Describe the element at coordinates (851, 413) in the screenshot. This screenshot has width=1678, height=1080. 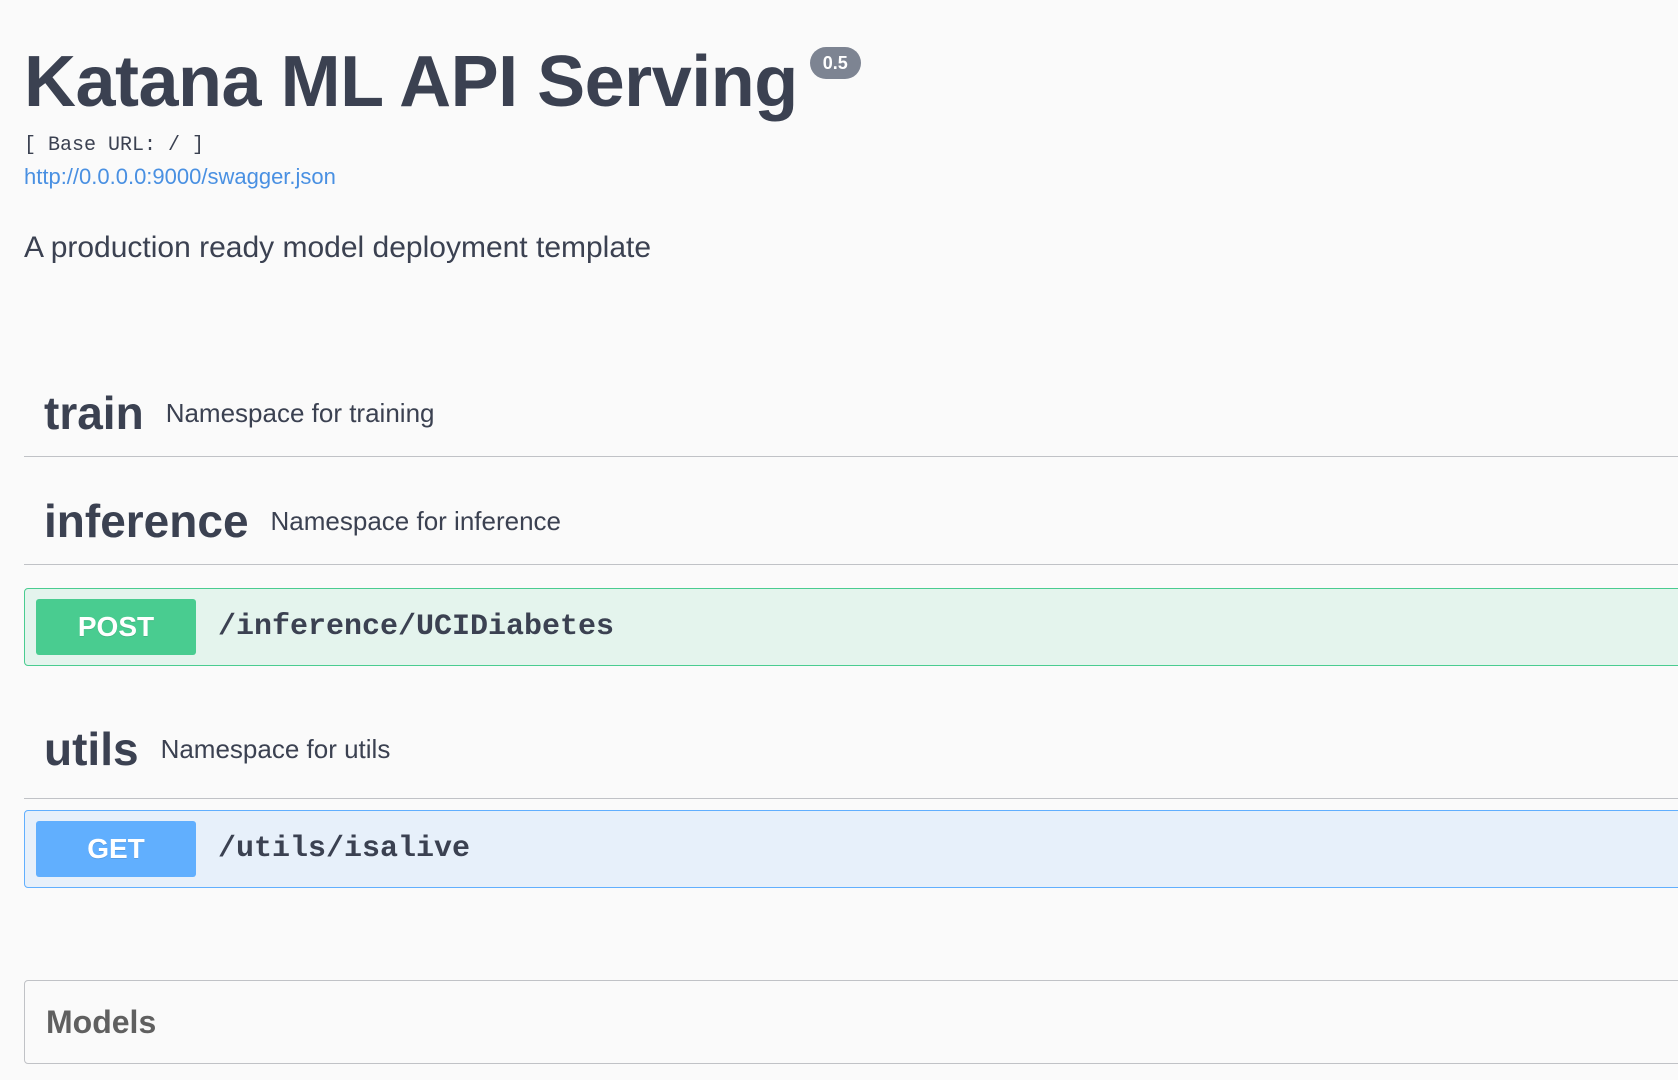
I see `tag-train: train Namespace for training` at that location.